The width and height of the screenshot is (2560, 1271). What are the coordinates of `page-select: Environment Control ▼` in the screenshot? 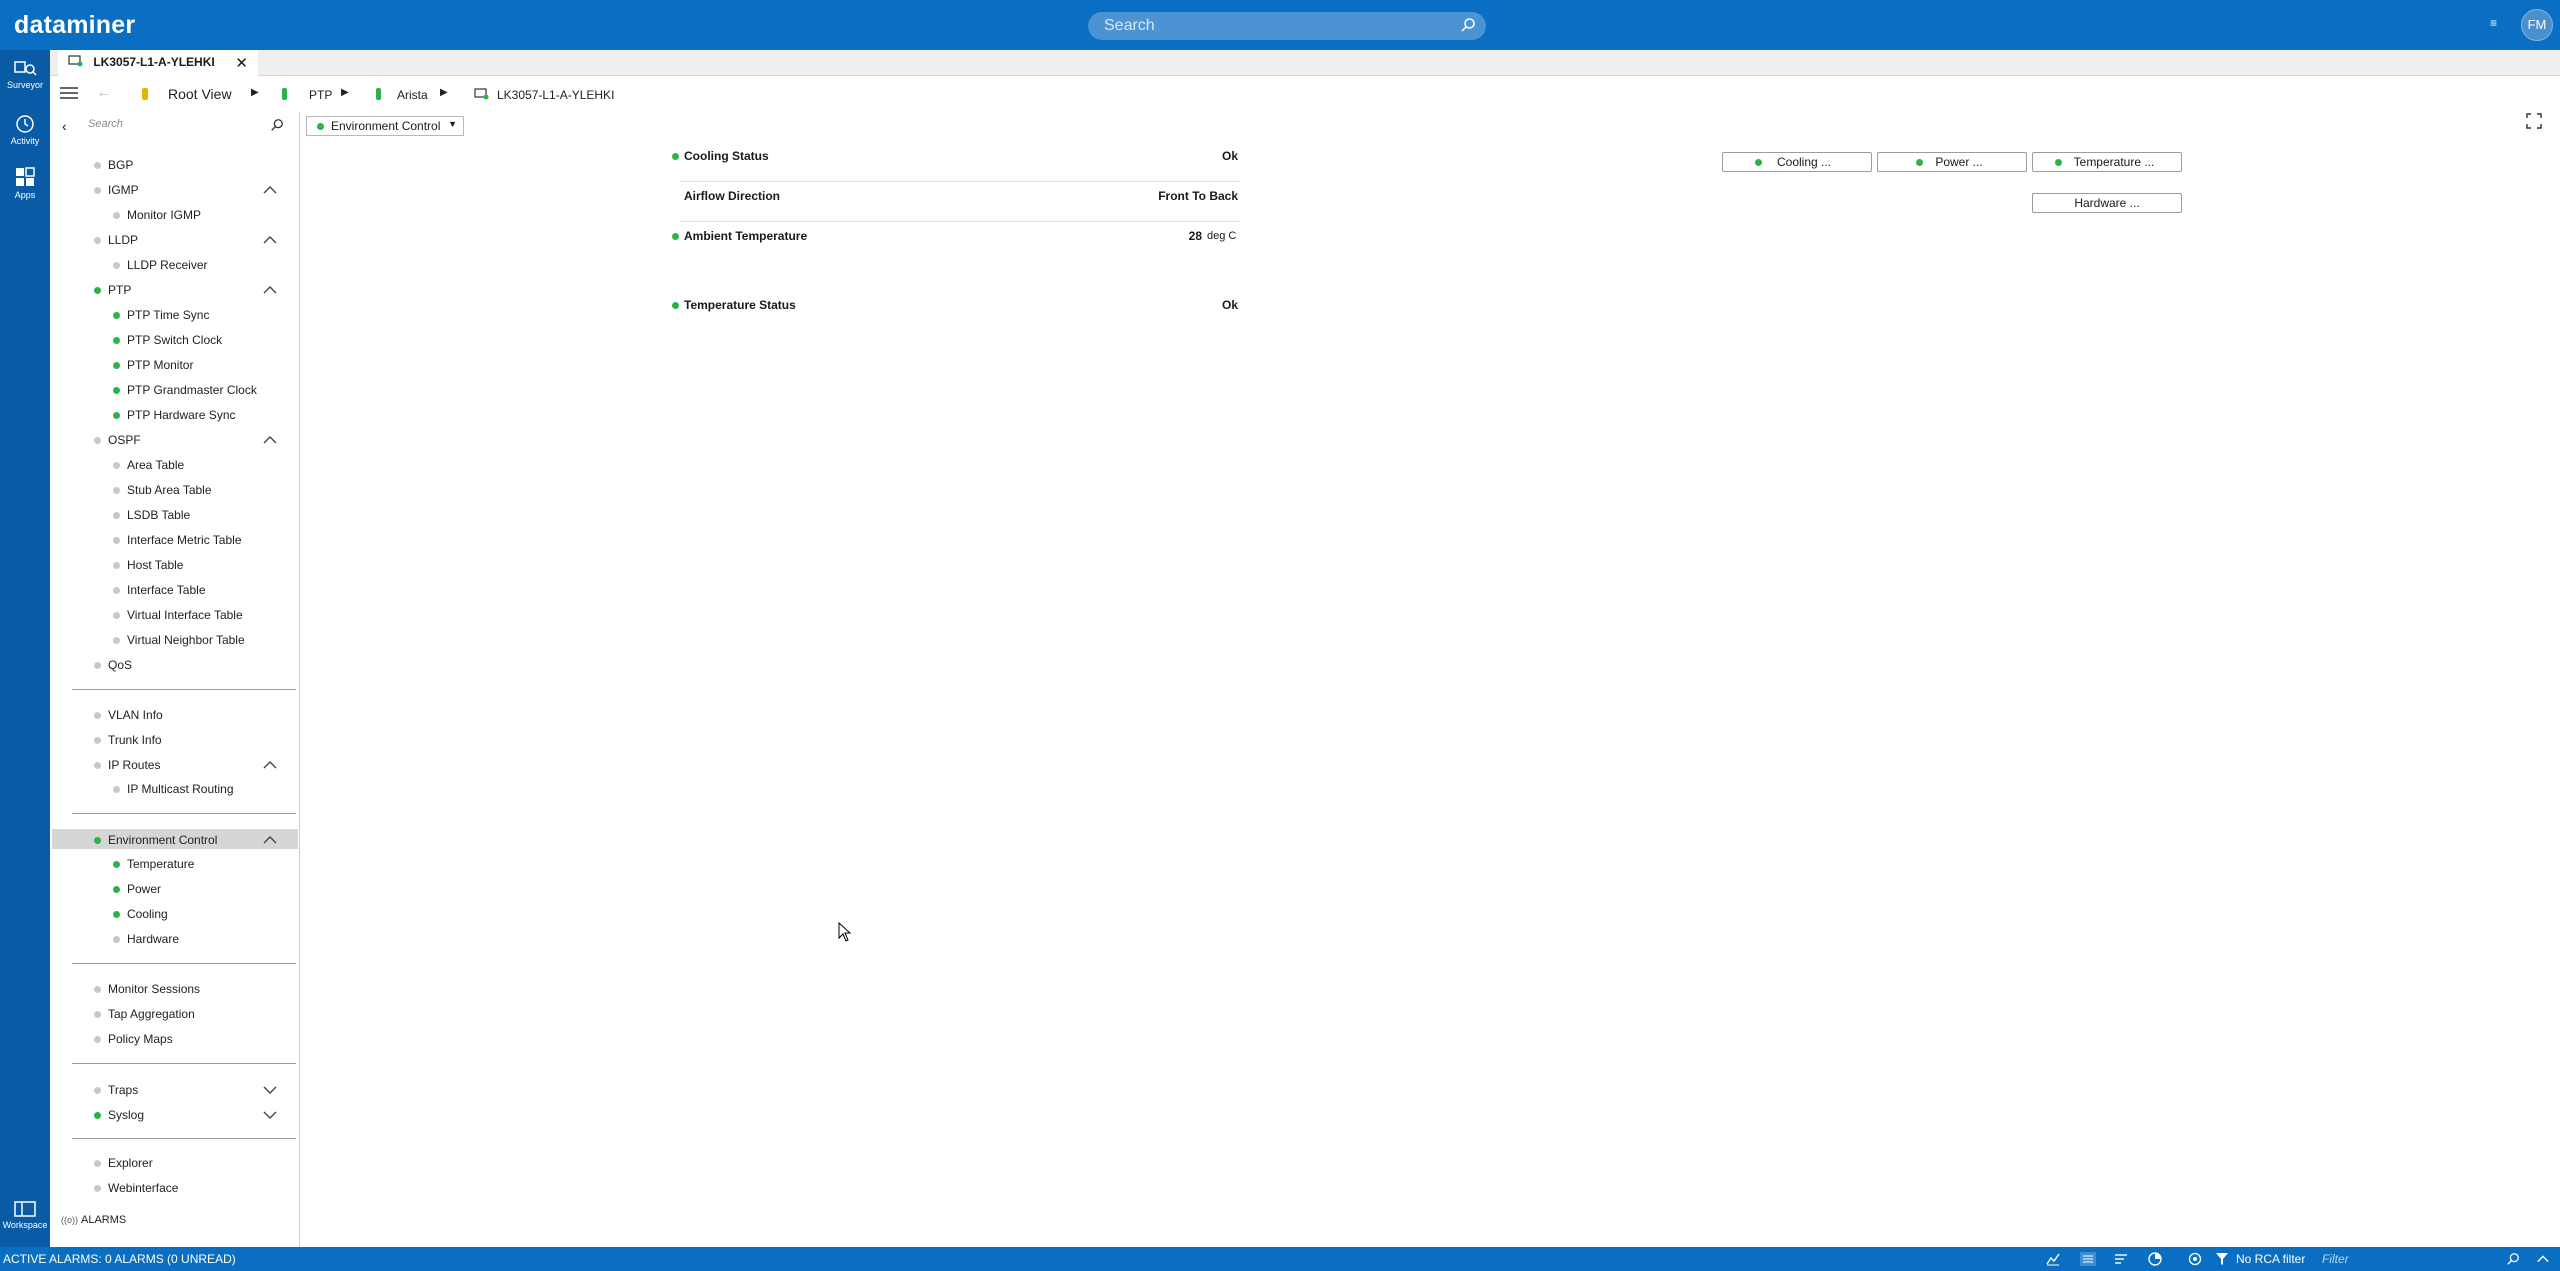 It's located at (385, 126).